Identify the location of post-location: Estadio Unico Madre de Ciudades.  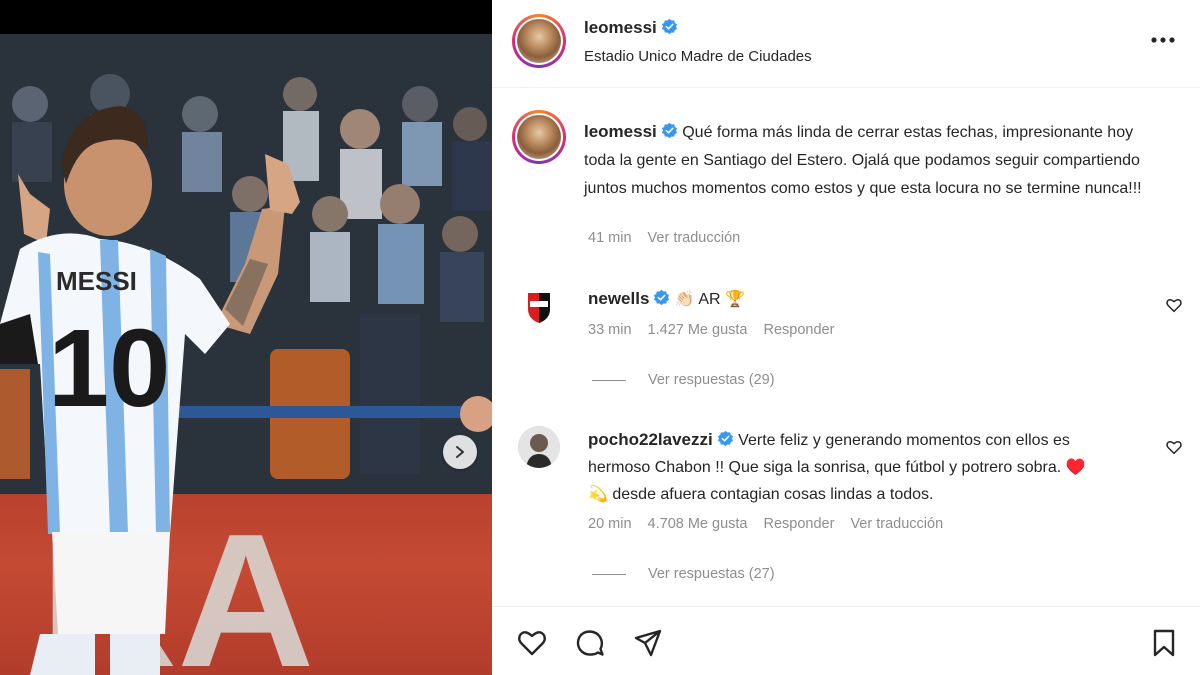
(698, 56).